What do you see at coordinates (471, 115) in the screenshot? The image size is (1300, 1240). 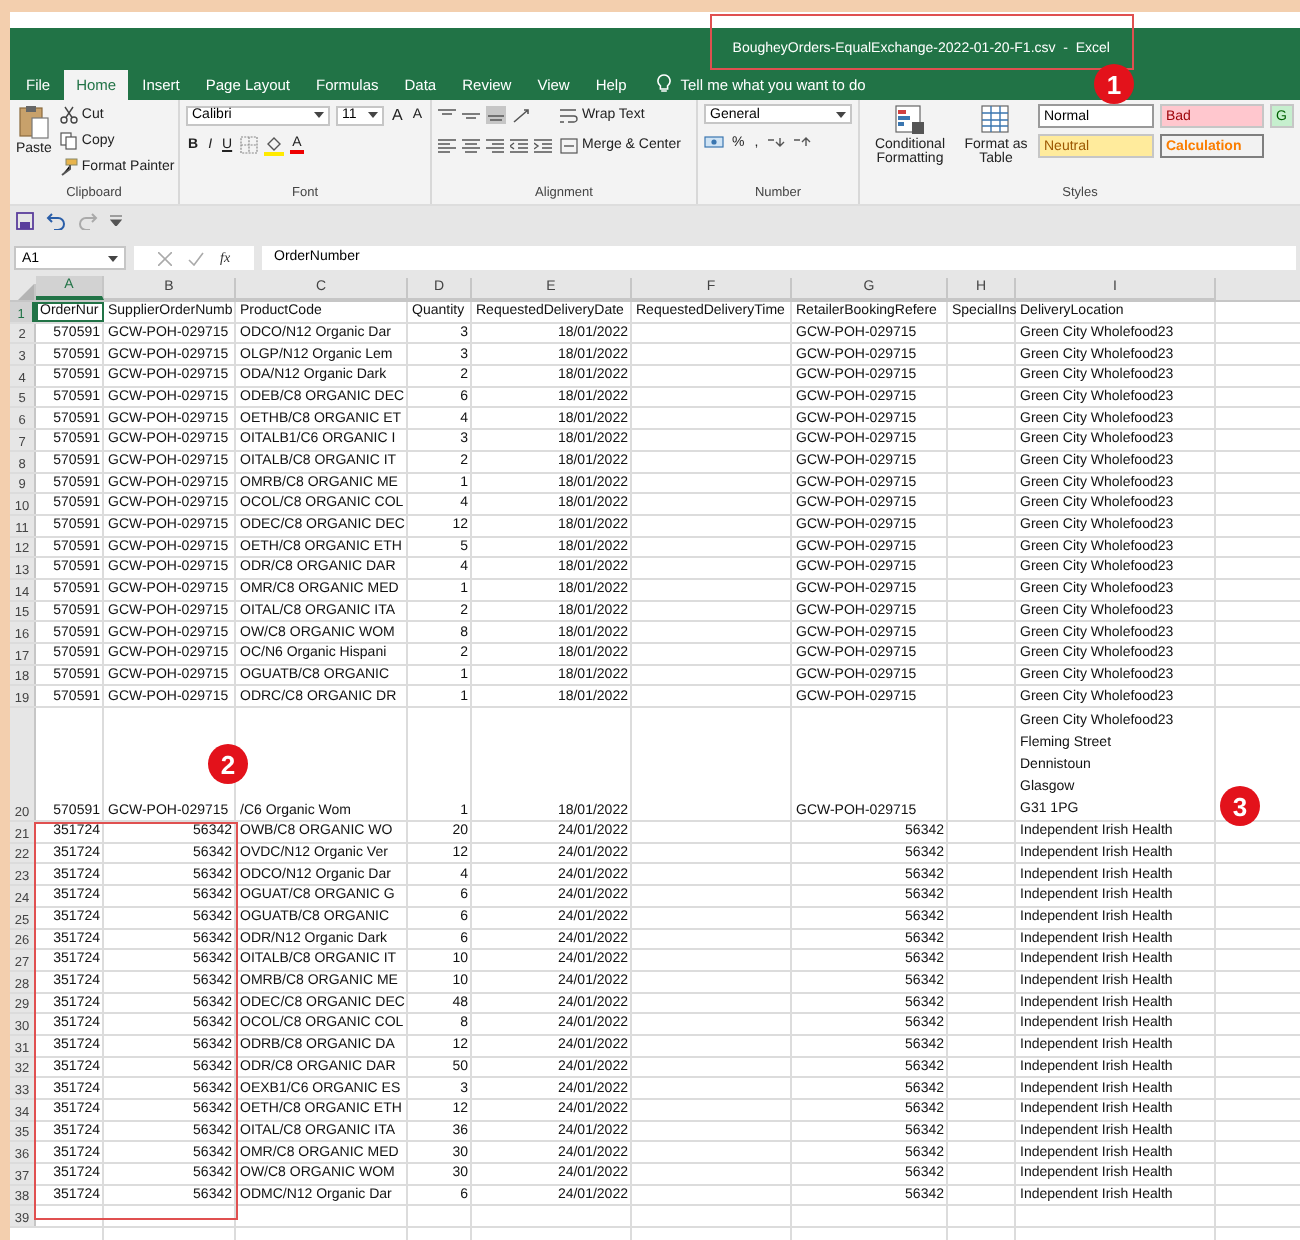 I see `align-middle-icon` at bounding box center [471, 115].